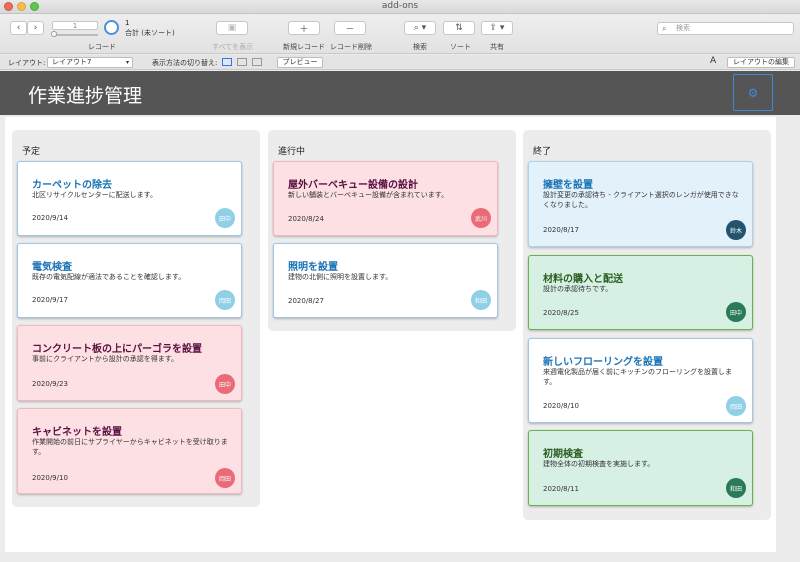  I want to click on card-description: 建物の北側に照明を設置します。, so click(340, 277).